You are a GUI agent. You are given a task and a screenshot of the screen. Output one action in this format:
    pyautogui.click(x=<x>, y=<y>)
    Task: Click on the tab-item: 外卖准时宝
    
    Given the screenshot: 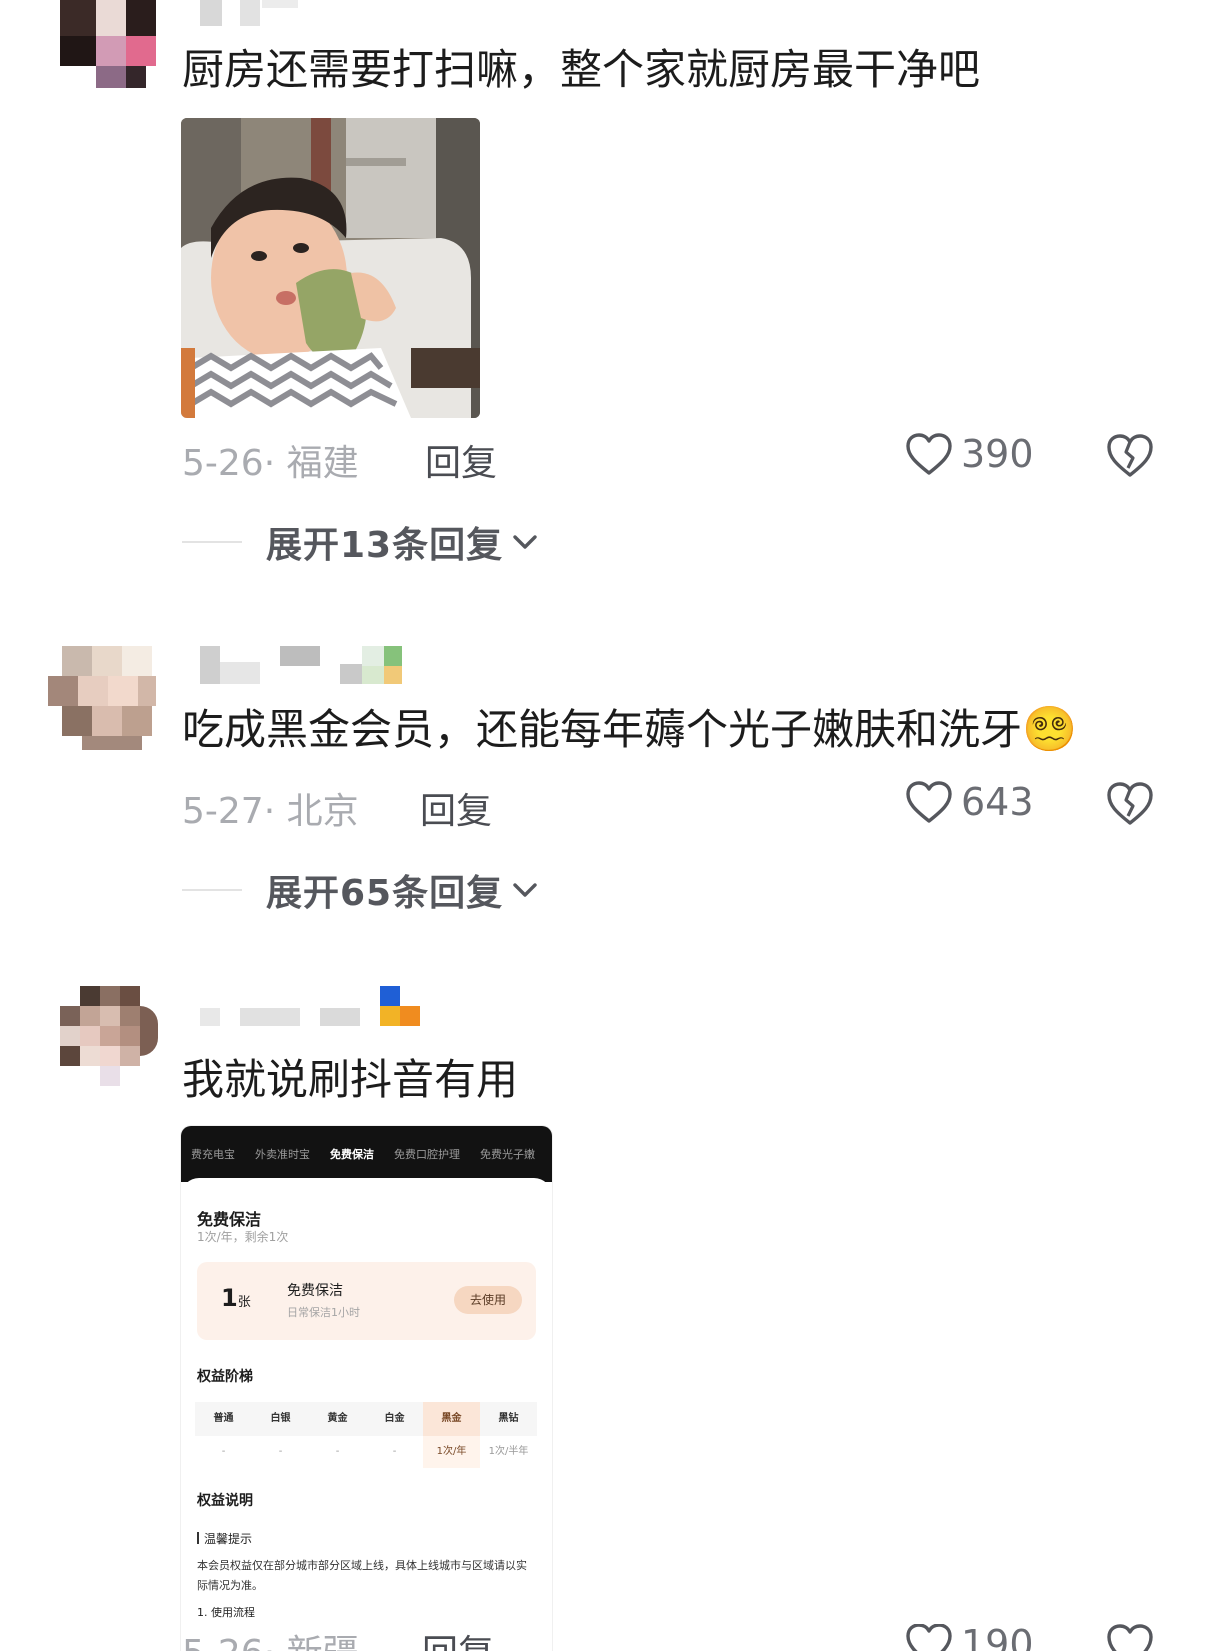 What is the action you would take?
    pyautogui.click(x=282, y=1154)
    